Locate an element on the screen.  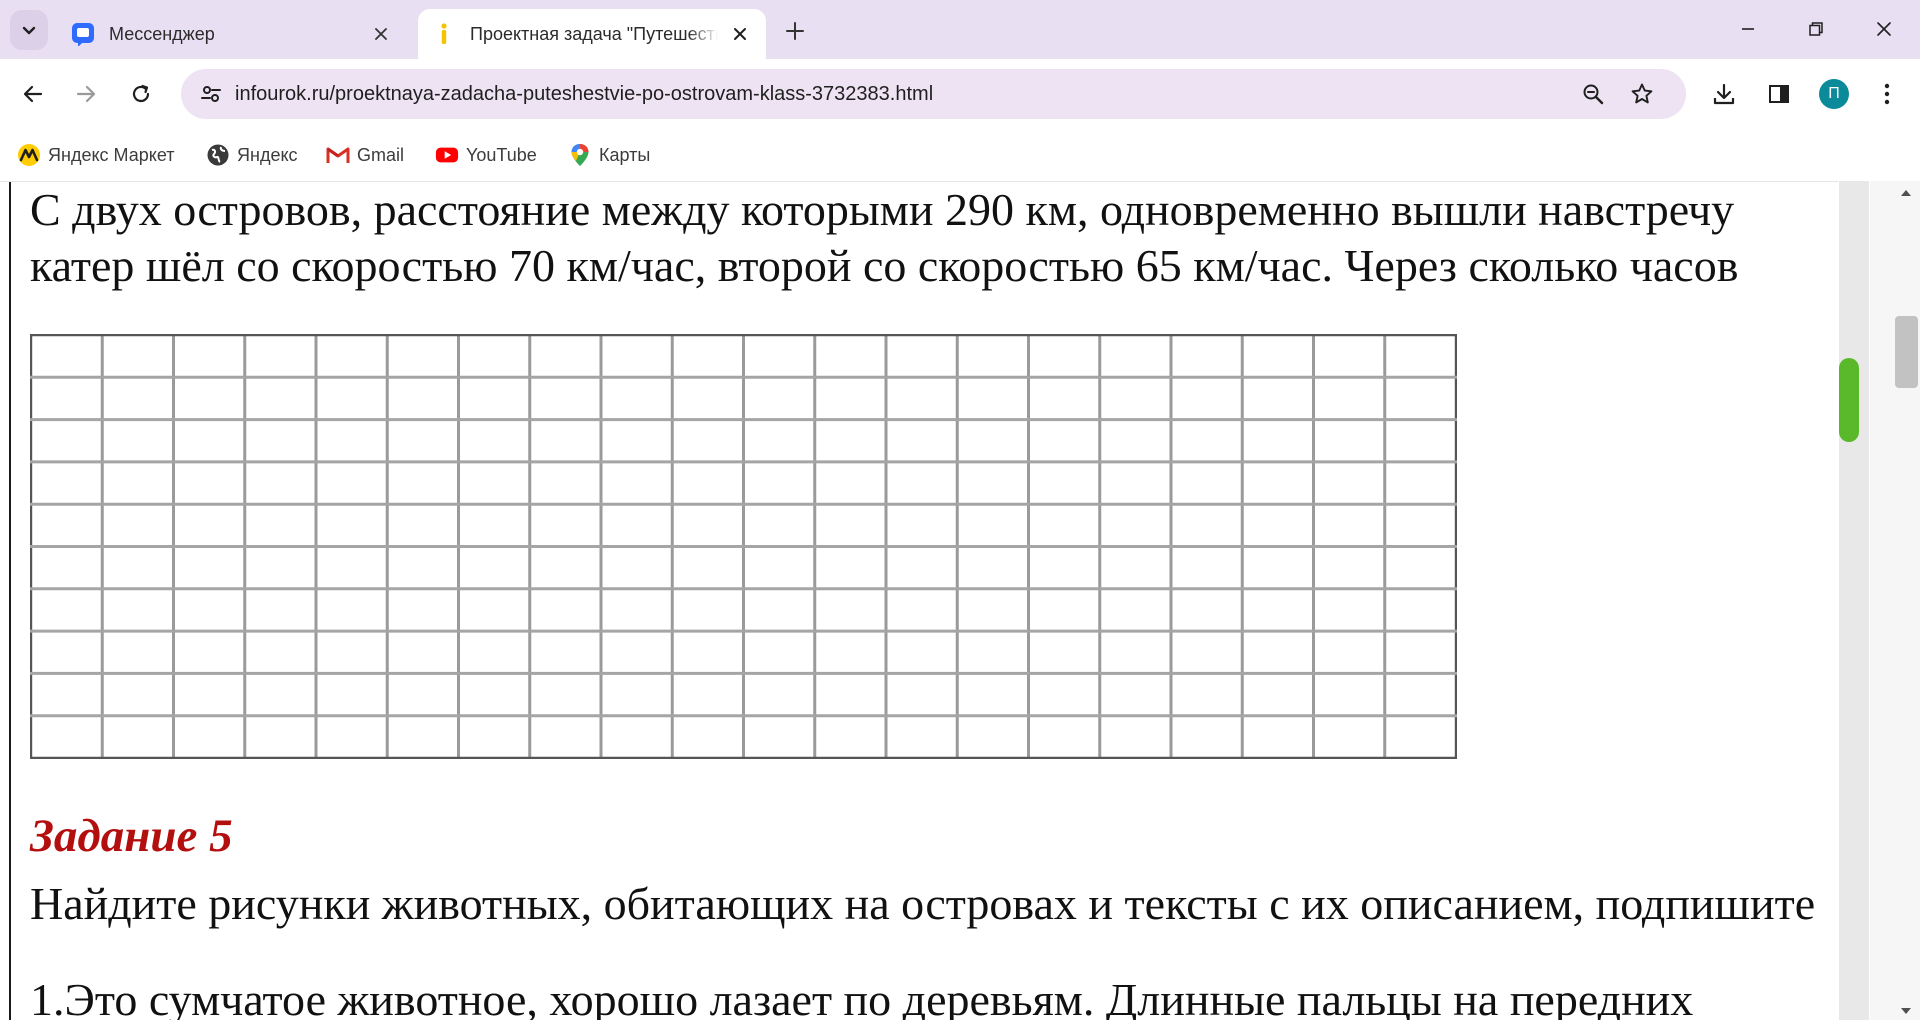
profile-button: П is located at coordinates (1834, 94).